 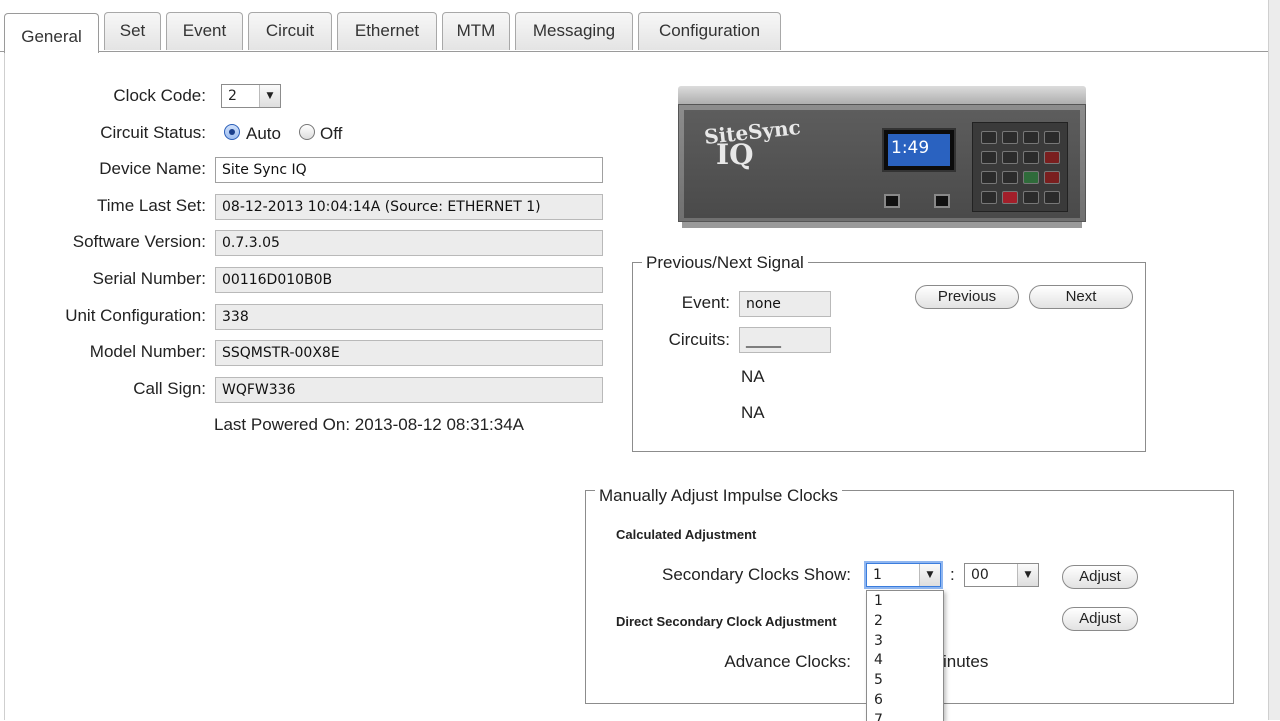 What do you see at coordinates (149, 278) in the screenshot?
I see `serial-number-label: Serial Number:` at bounding box center [149, 278].